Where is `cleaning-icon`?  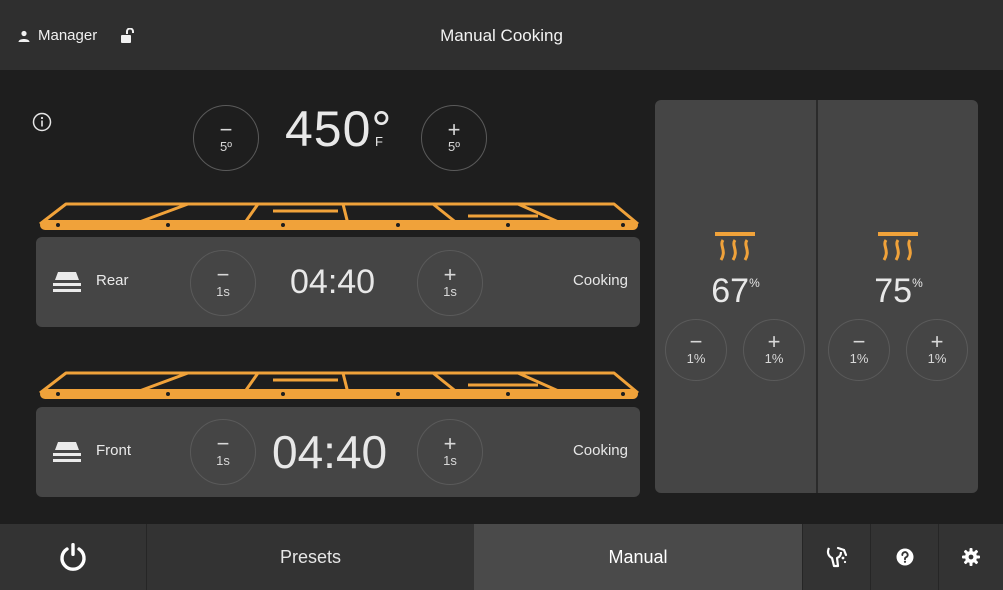
cleaning-icon is located at coordinates (836, 557).